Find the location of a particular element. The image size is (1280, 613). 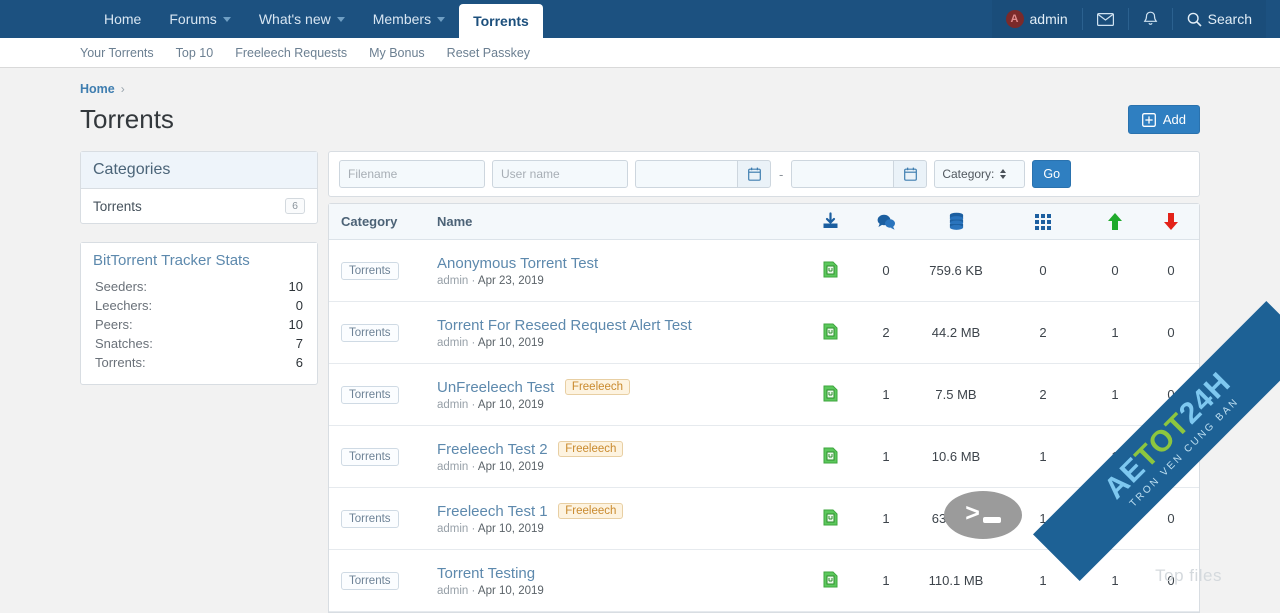

date-from-group is located at coordinates (703, 174).